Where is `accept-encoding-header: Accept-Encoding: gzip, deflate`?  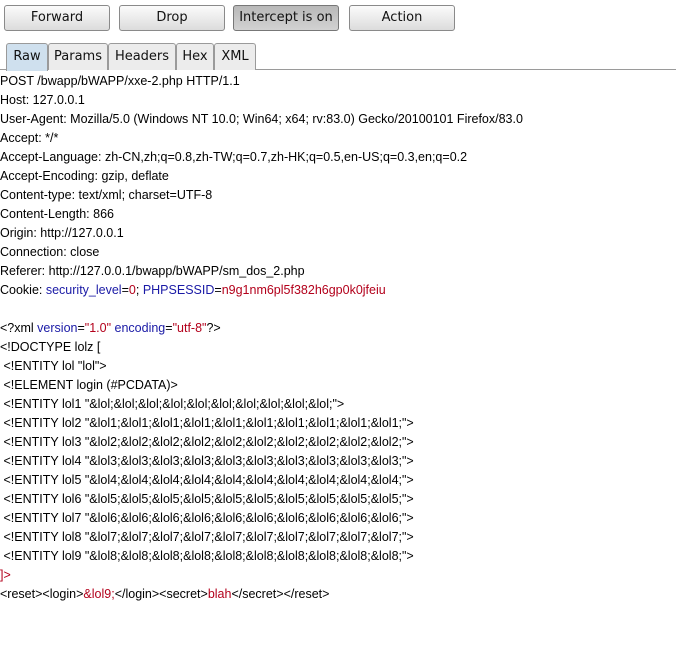 accept-encoding-header: Accept-Encoding: gzip, deflate is located at coordinates (84, 176).